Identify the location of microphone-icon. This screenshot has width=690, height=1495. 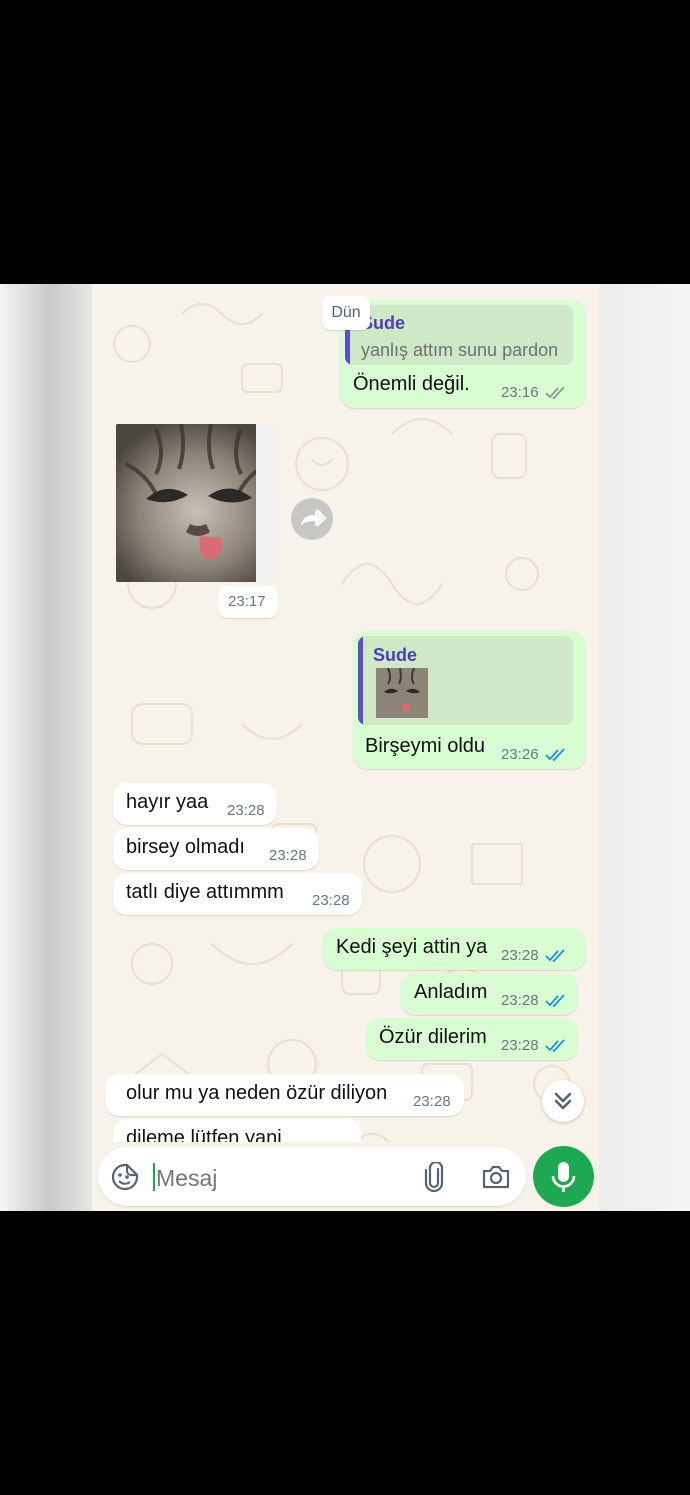
(563, 1177).